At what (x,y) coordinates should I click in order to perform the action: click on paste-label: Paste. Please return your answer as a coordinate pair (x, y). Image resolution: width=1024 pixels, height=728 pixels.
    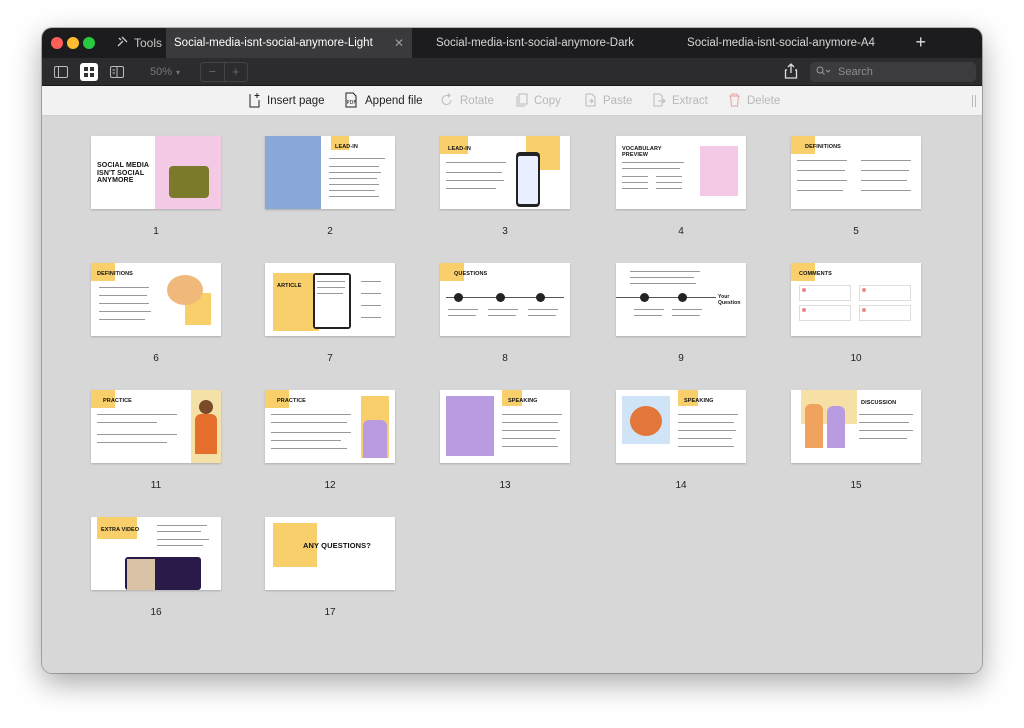
    Looking at the image, I should click on (618, 101).